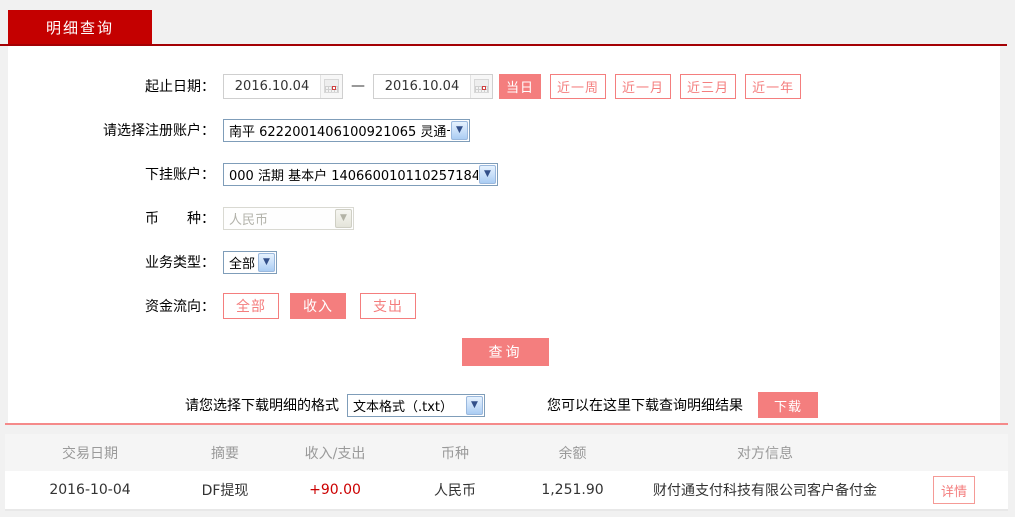 The image size is (1015, 517). I want to click on end-date-input: 2016.10.04, so click(433, 86).